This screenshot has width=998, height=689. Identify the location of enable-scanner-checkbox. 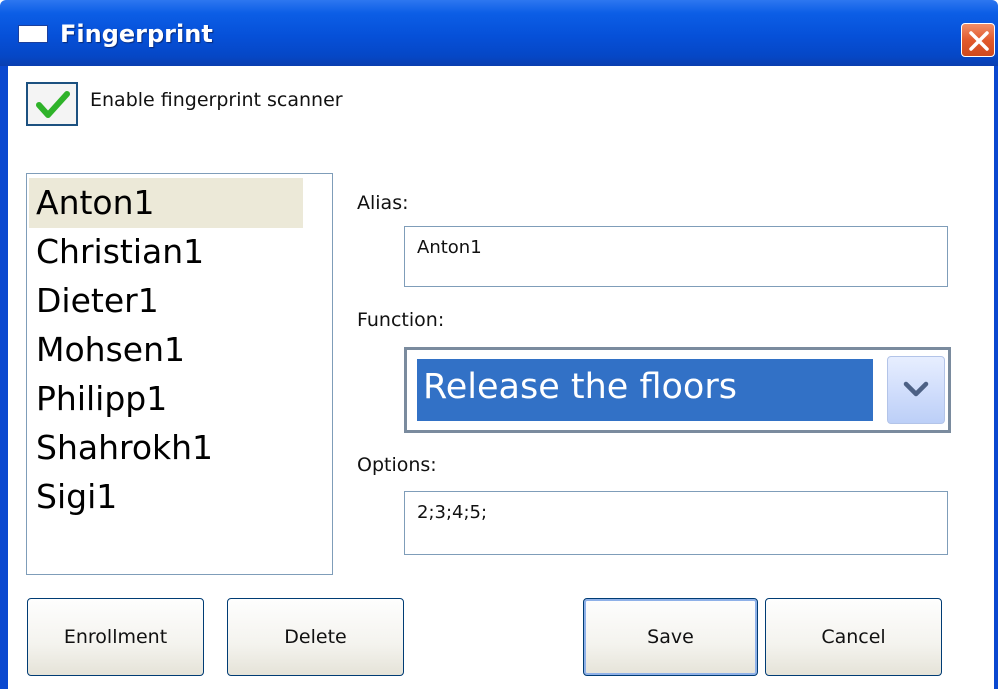
(52, 104).